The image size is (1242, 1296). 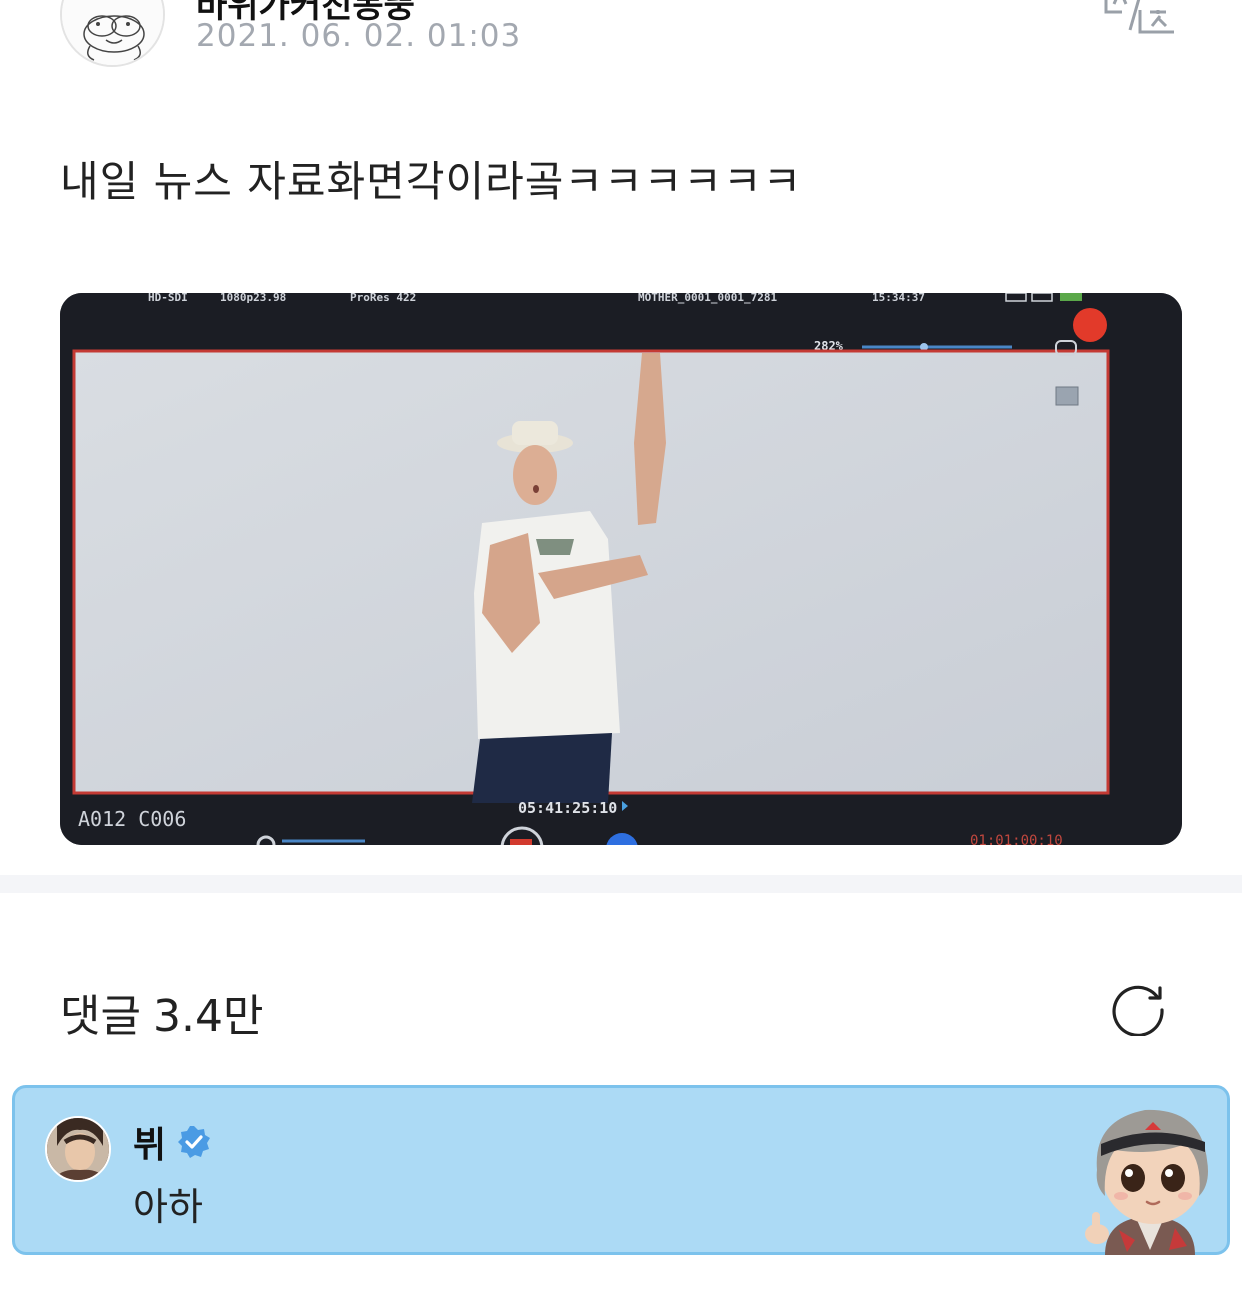 What do you see at coordinates (431, 181) in the screenshot?
I see `post-text: 내일 뉴스 자료화면각이라곸ㅋㅋㅋㅋㅋㅋ` at bounding box center [431, 181].